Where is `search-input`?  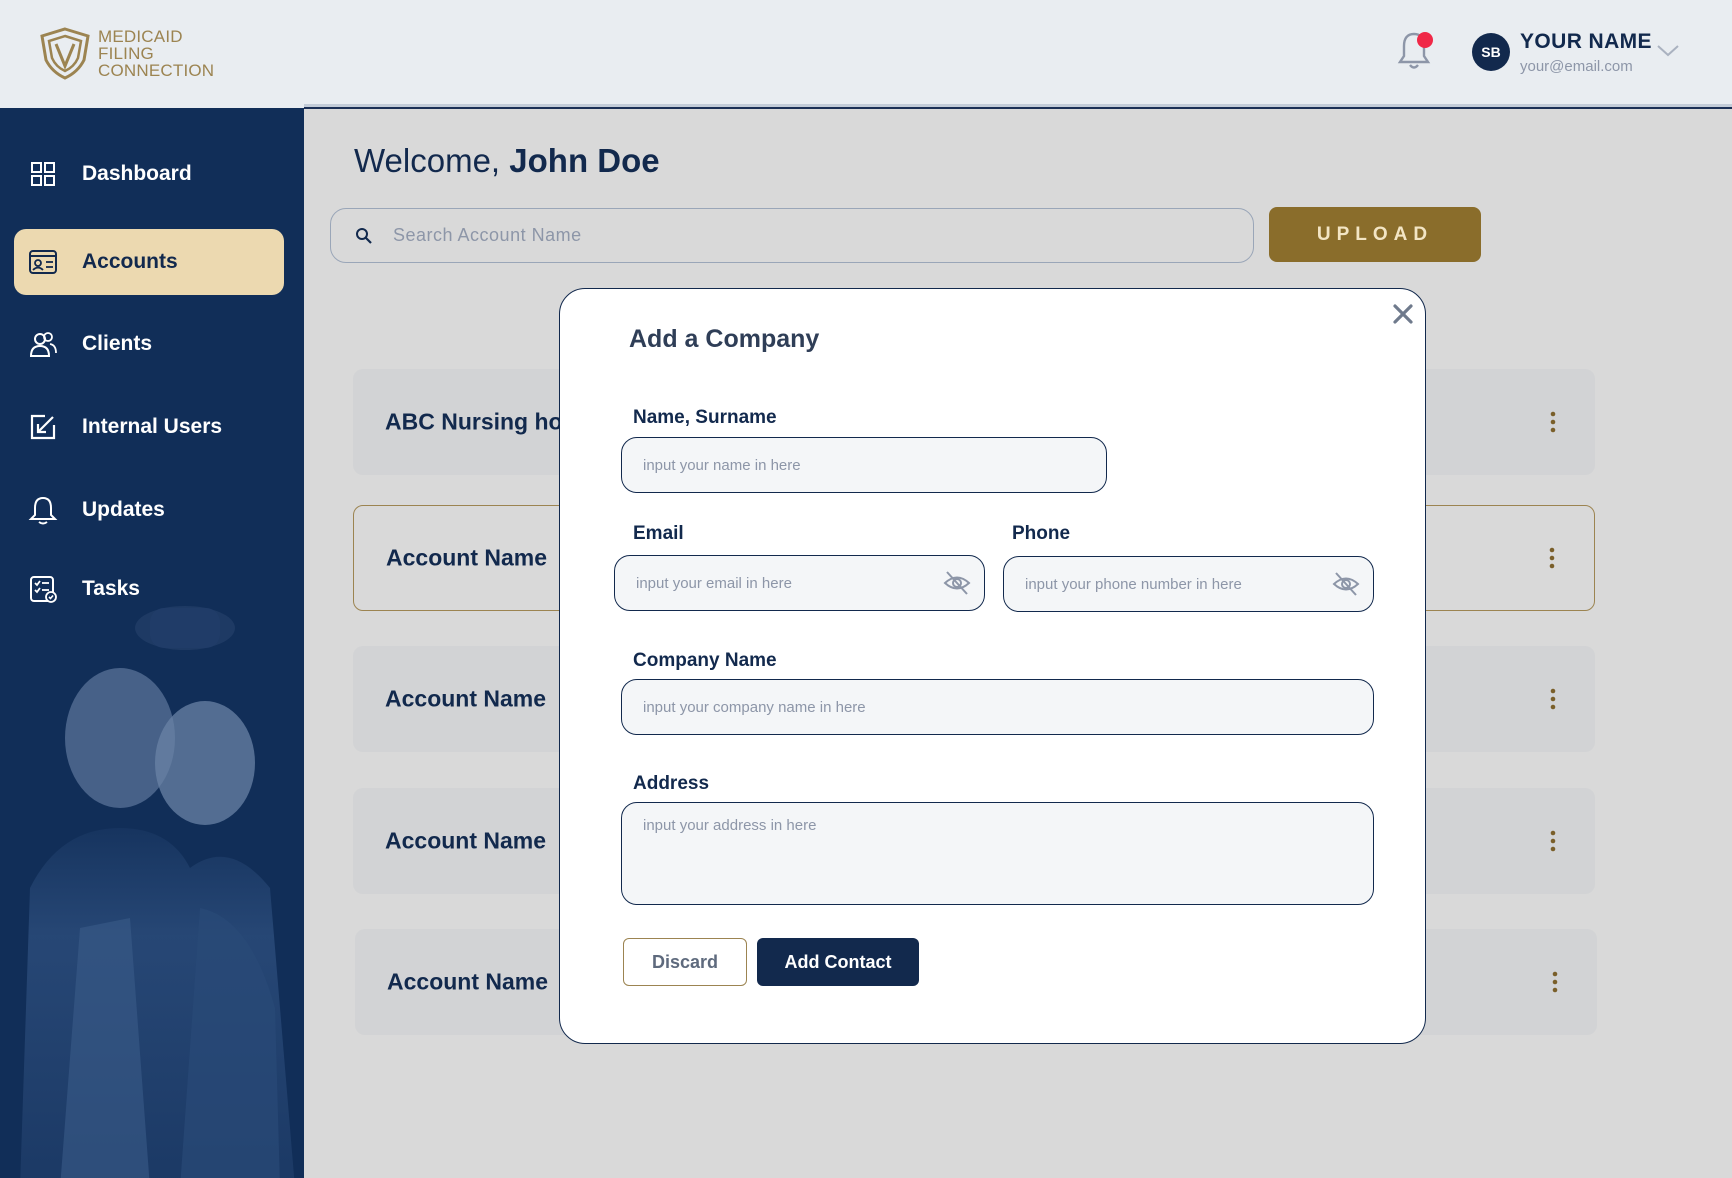 search-input is located at coordinates (793, 235).